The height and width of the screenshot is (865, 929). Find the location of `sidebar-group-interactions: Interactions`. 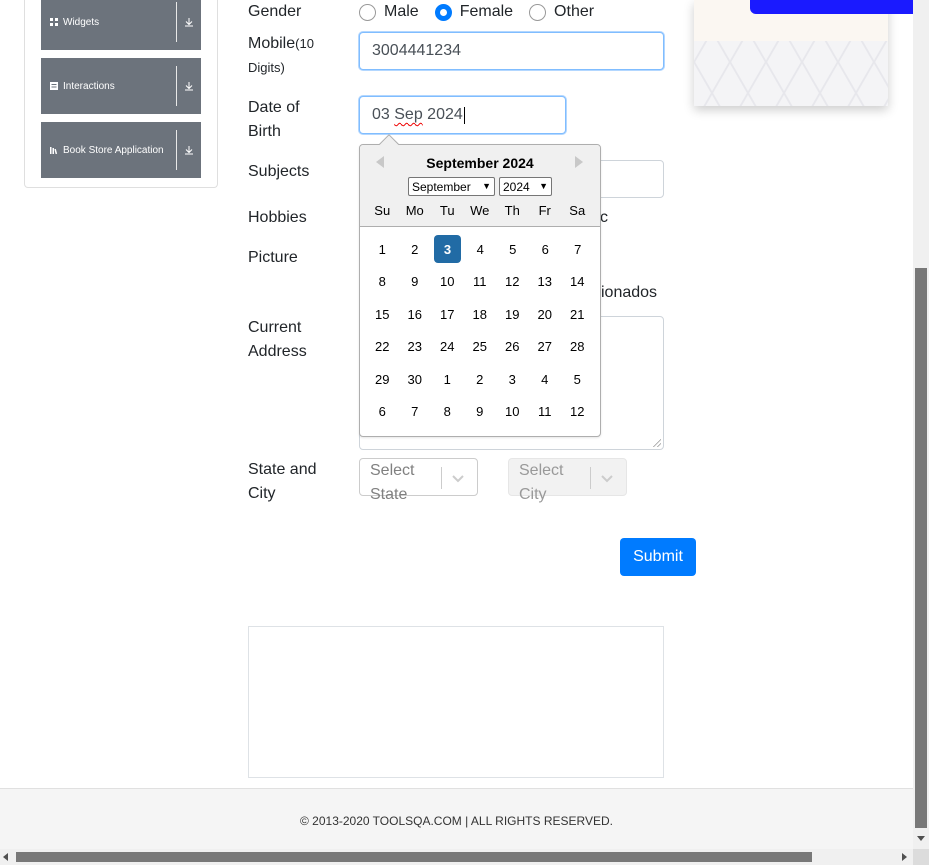

sidebar-group-interactions: Interactions is located at coordinates (121, 86).